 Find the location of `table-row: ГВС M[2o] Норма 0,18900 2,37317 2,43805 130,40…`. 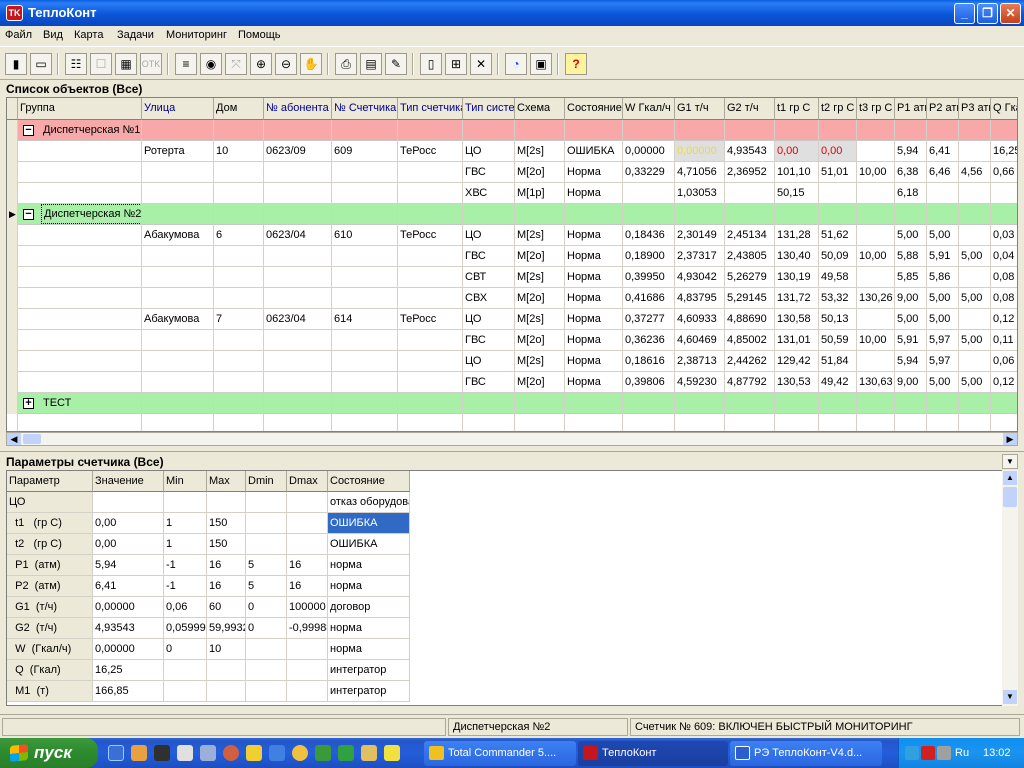

table-row: ГВС M[2o] Норма 0,18900 2,37317 2,43805 130,40… is located at coordinates (512, 256).